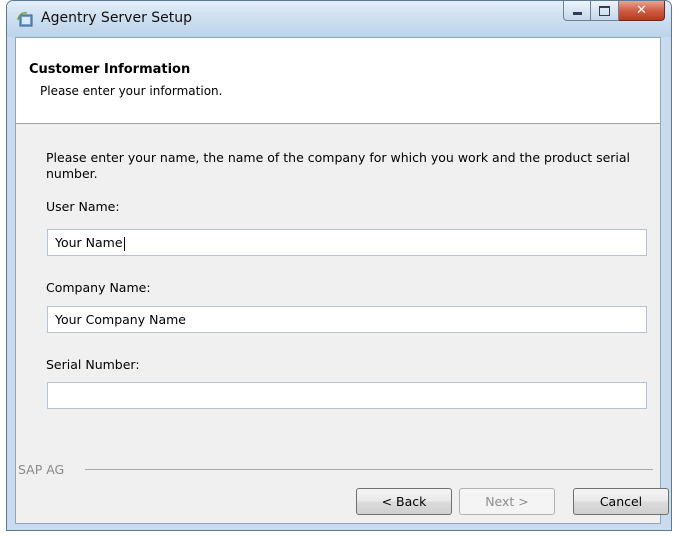 Image resolution: width=679 pixels, height=537 pixels. I want to click on setup-app-icon, so click(25, 19).